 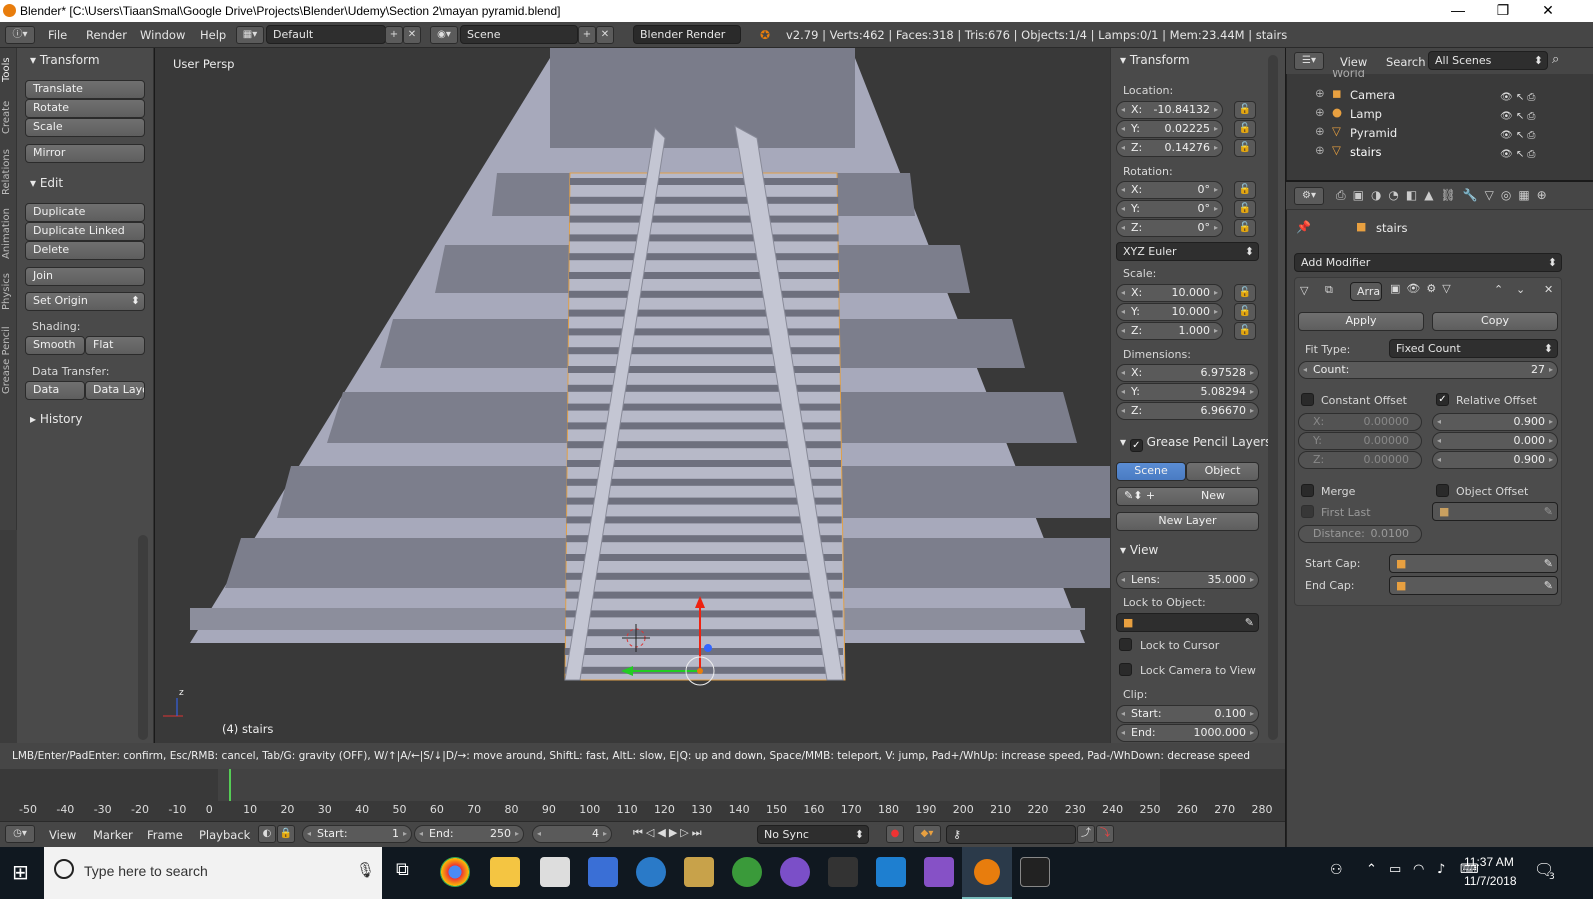 What do you see at coordinates (1169, 148) in the screenshot?
I see `location-z-field: ◂ Z: 0.14276 ▸` at bounding box center [1169, 148].